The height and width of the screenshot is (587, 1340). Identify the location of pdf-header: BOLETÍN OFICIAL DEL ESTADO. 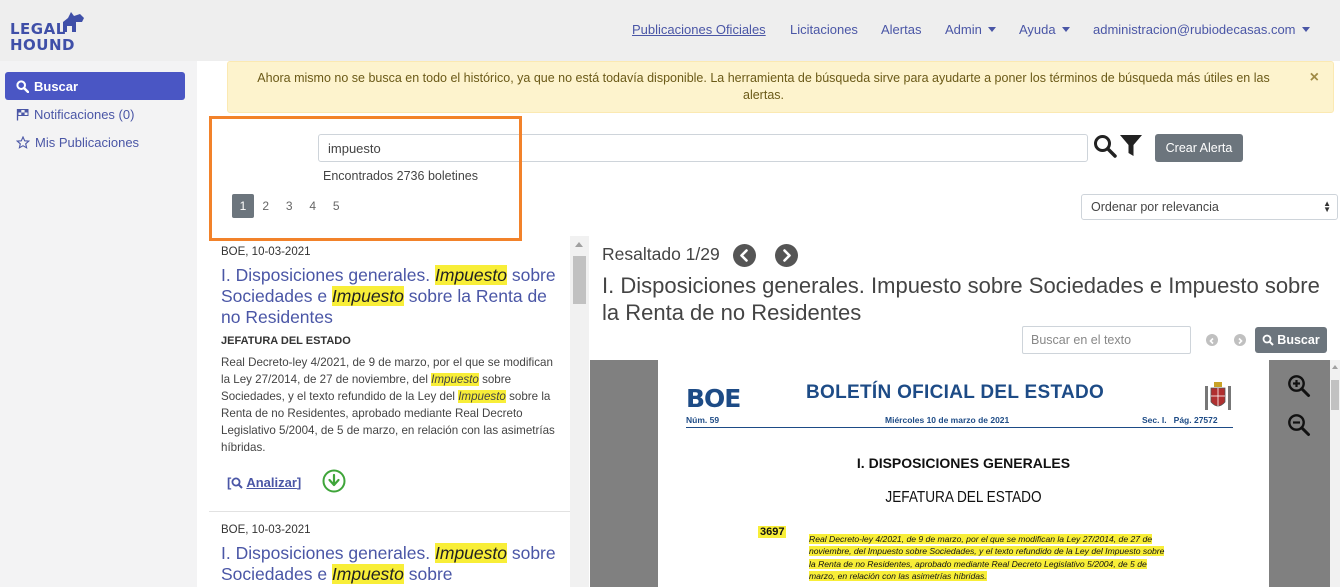
(955, 392).